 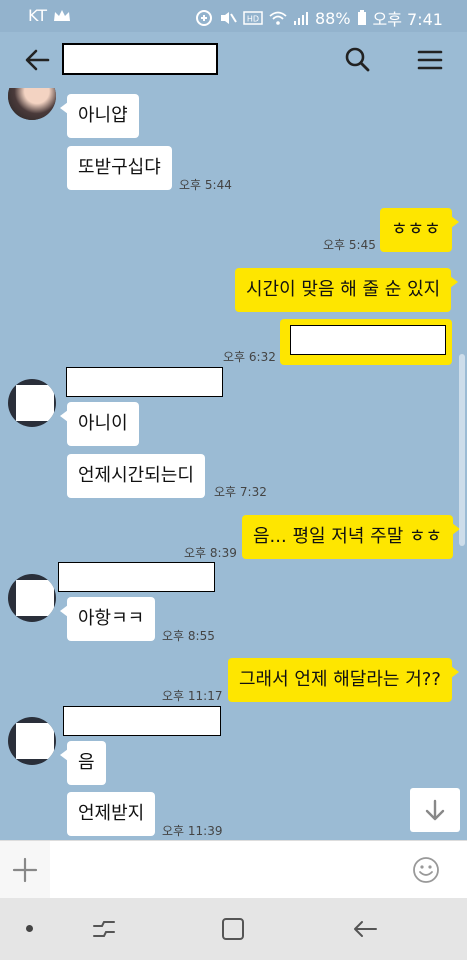 I want to click on message-time: 오후 8:55, so click(x=188, y=636).